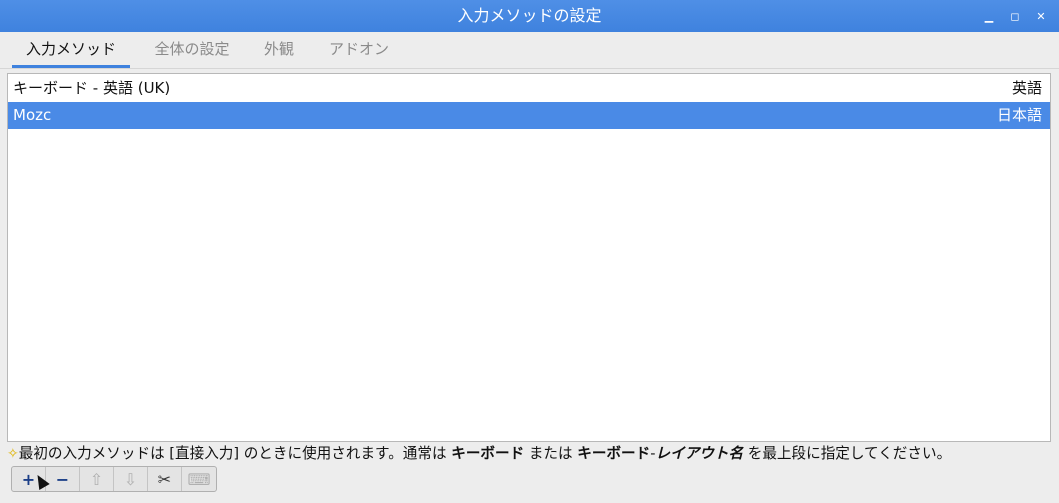  I want to click on input-method-name: Mozc, so click(32, 115).